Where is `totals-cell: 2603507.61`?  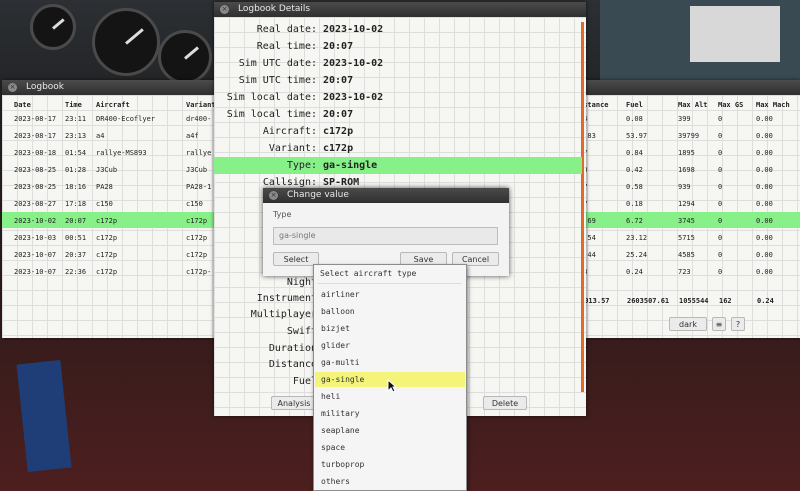 totals-cell: 2603507.61 is located at coordinates (648, 301).